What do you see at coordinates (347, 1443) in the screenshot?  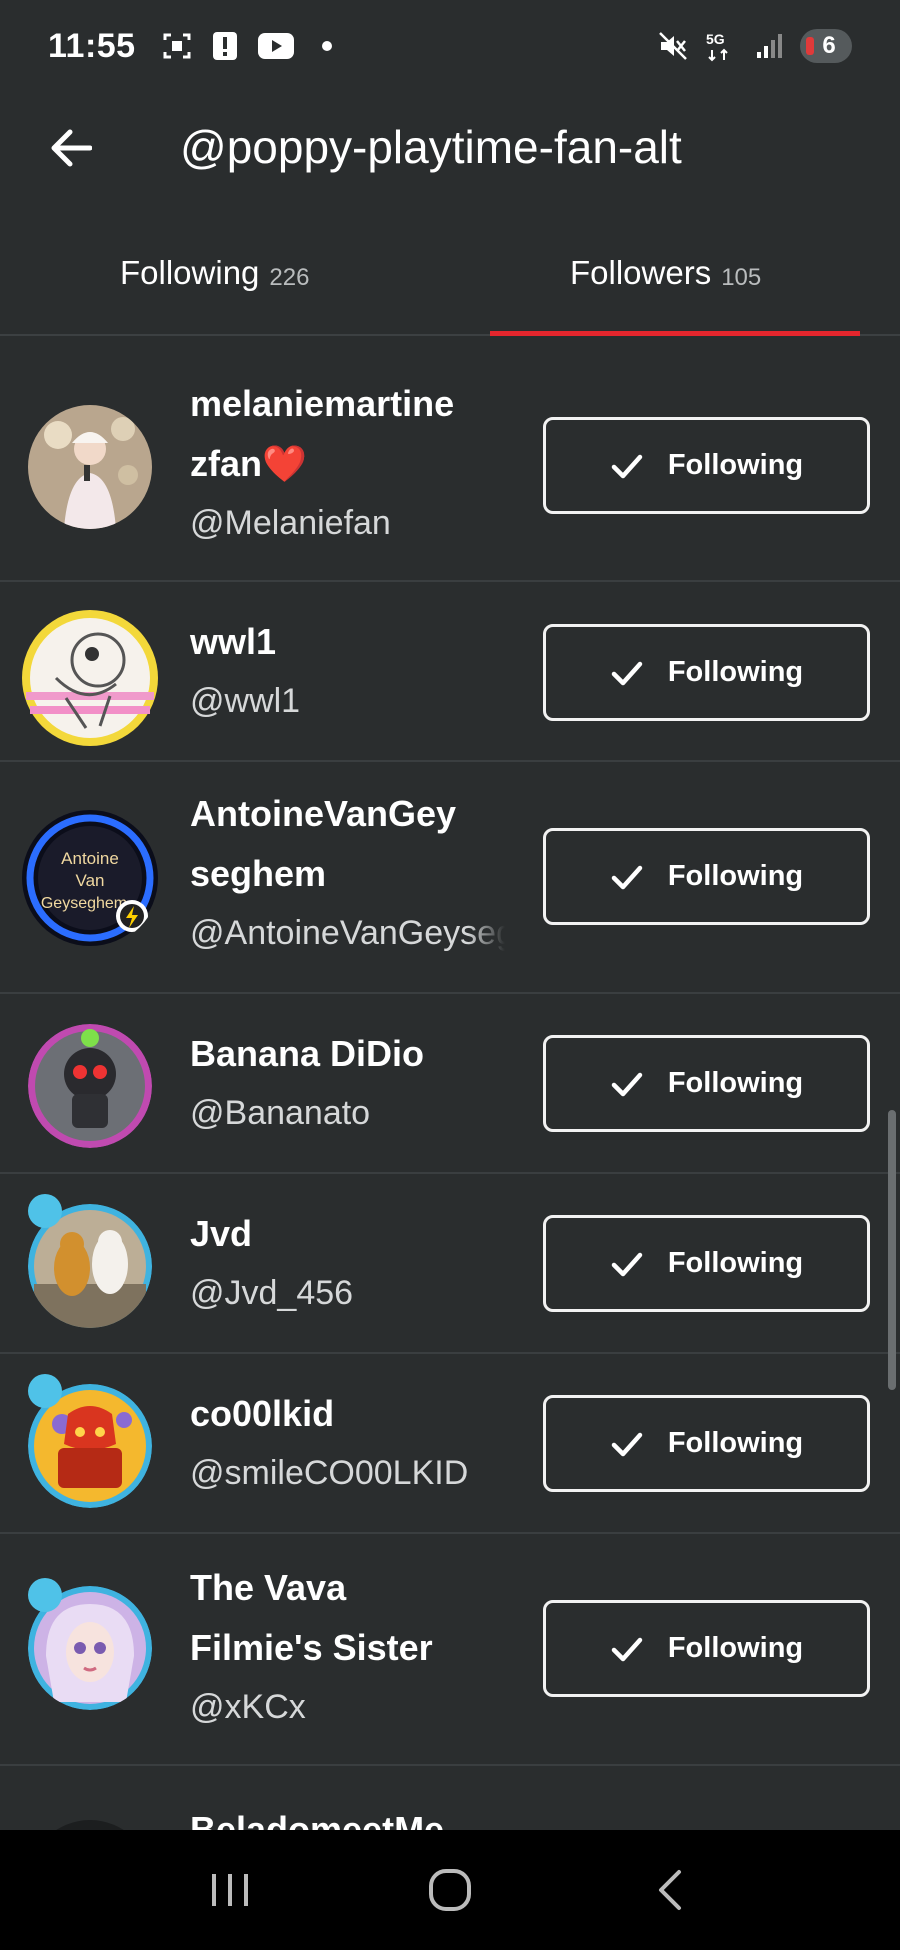 I see `user-info: co00lkid @smileCO00LKID` at bounding box center [347, 1443].